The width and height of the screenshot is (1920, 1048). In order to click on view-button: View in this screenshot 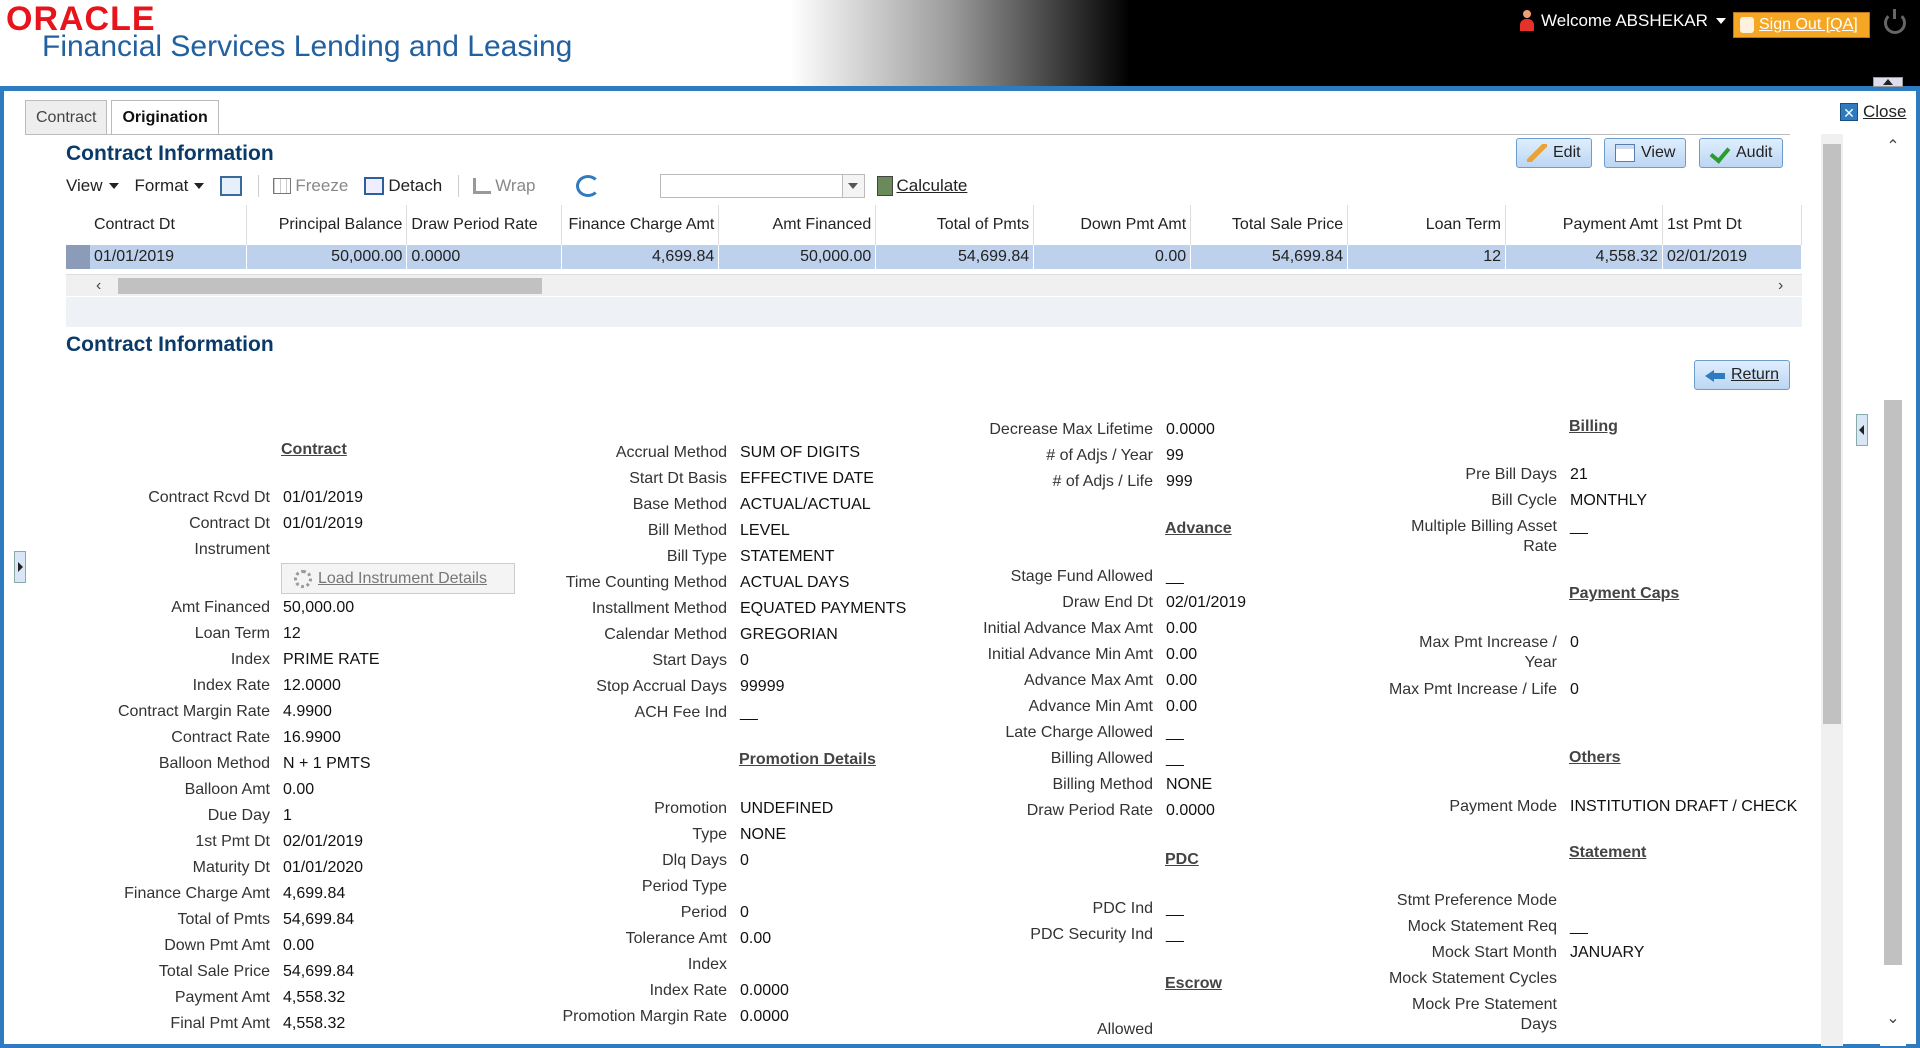, I will do `click(1645, 153)`.